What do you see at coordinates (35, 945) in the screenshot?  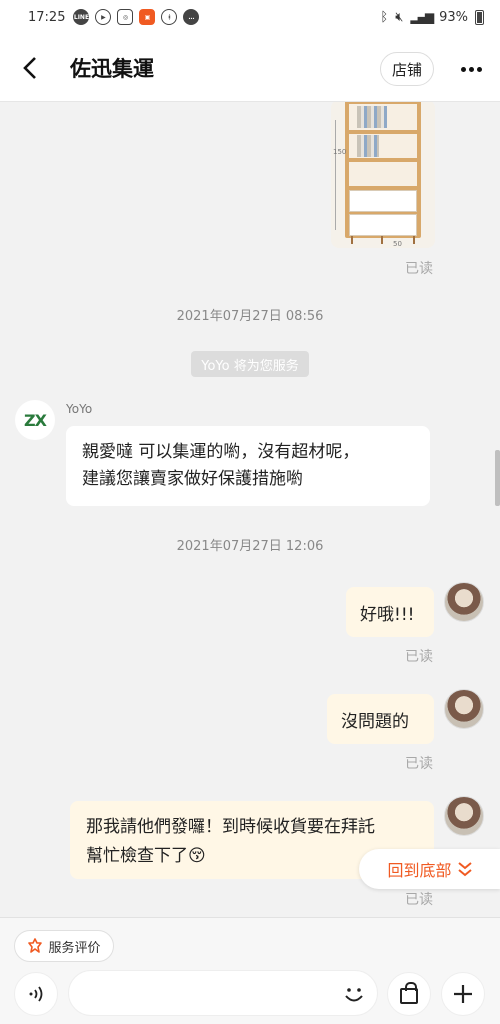 I see `rating-icon` at bounding box center [35, 945].